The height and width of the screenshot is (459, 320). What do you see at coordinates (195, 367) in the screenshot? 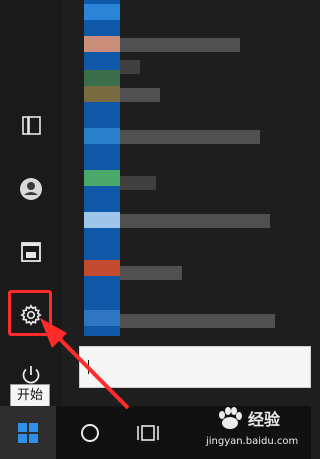
I see `search-input` at bounding box center [195, 367].